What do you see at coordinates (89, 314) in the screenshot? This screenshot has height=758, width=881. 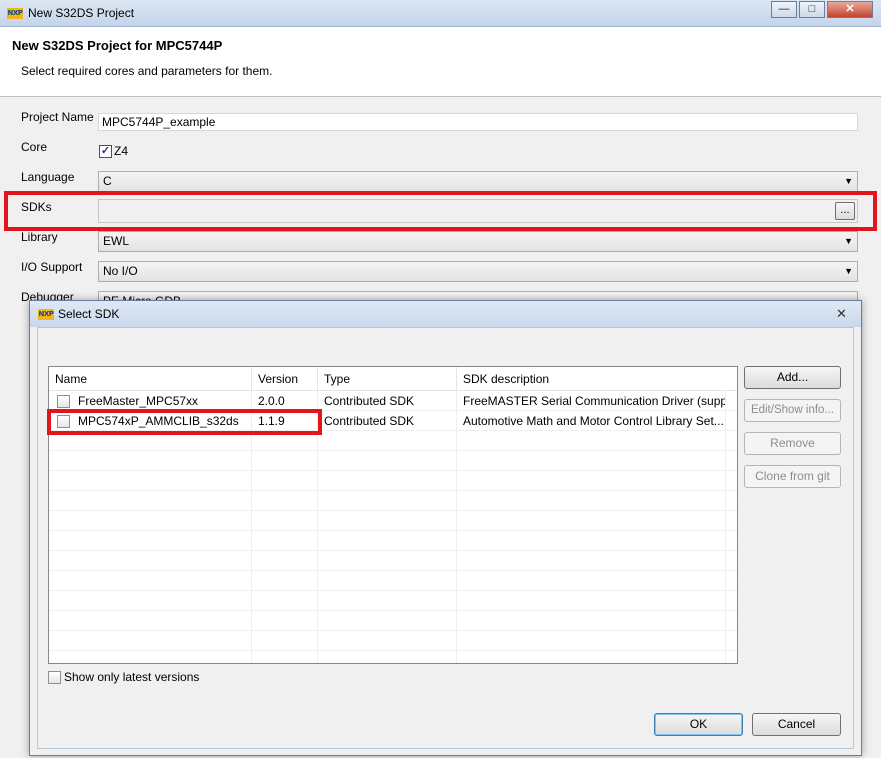 I see `dialog-title: Select SDK` at bounding box center [89, 314].